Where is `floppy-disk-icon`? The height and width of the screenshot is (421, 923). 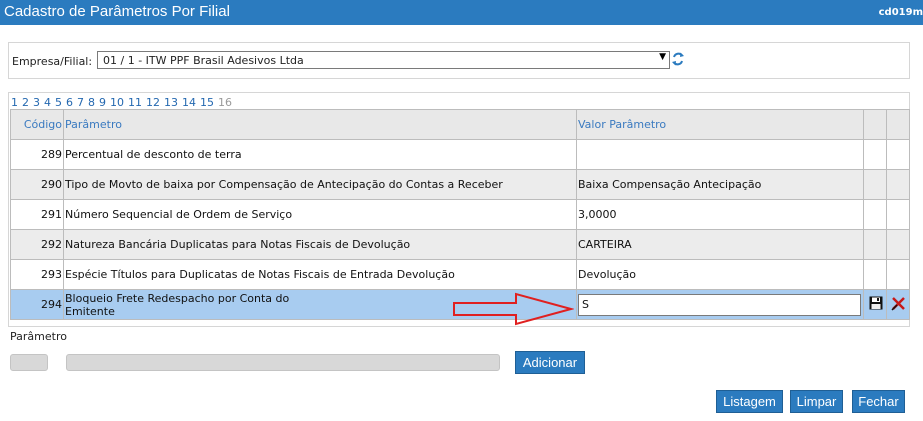 floppy-disk-icon is located at coordinates (876, 303).